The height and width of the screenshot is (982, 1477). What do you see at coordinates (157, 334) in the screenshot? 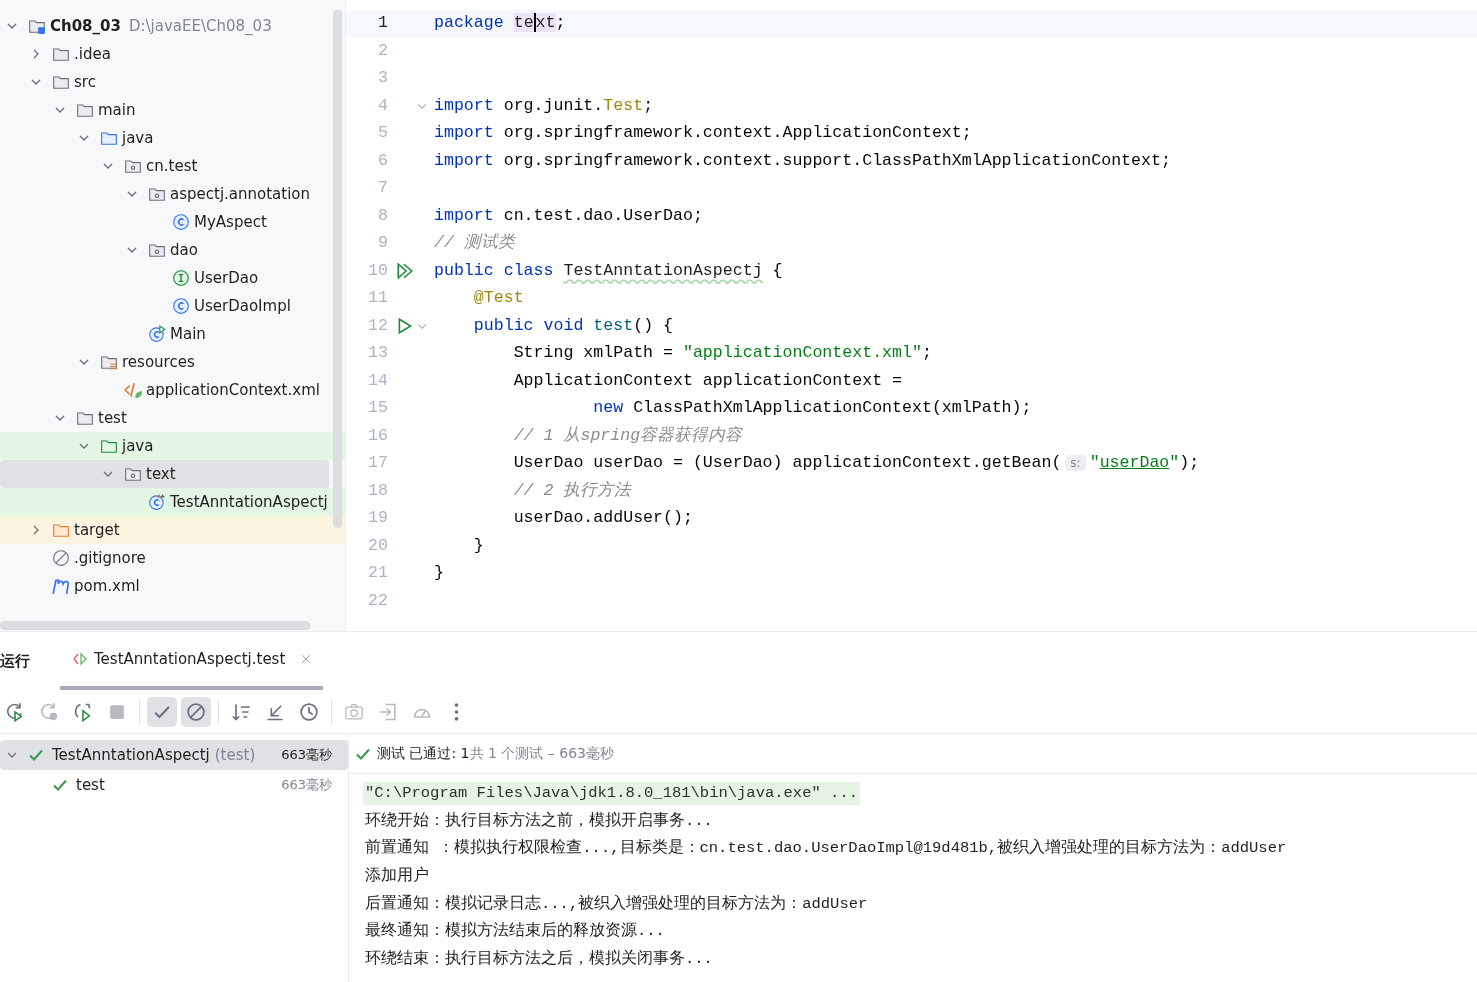
I see `class-run-icon` at bounding box center [157, 334].